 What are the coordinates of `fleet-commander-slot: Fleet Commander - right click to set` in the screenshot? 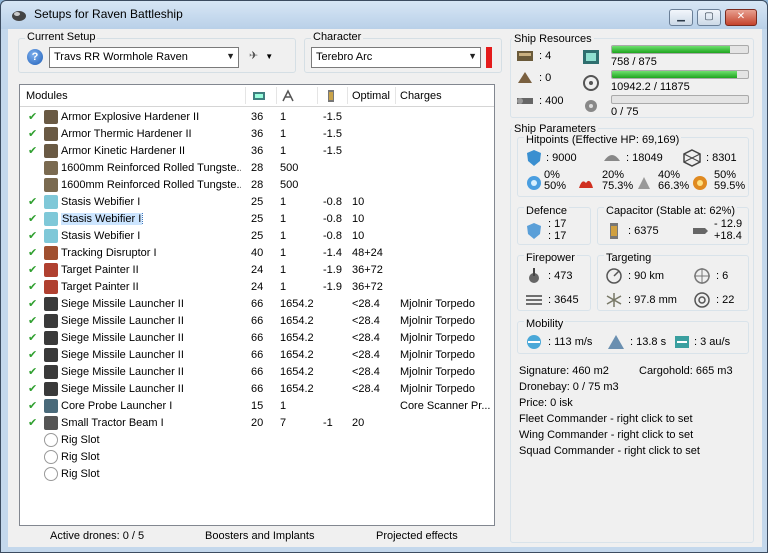 It's located at (606, 419).